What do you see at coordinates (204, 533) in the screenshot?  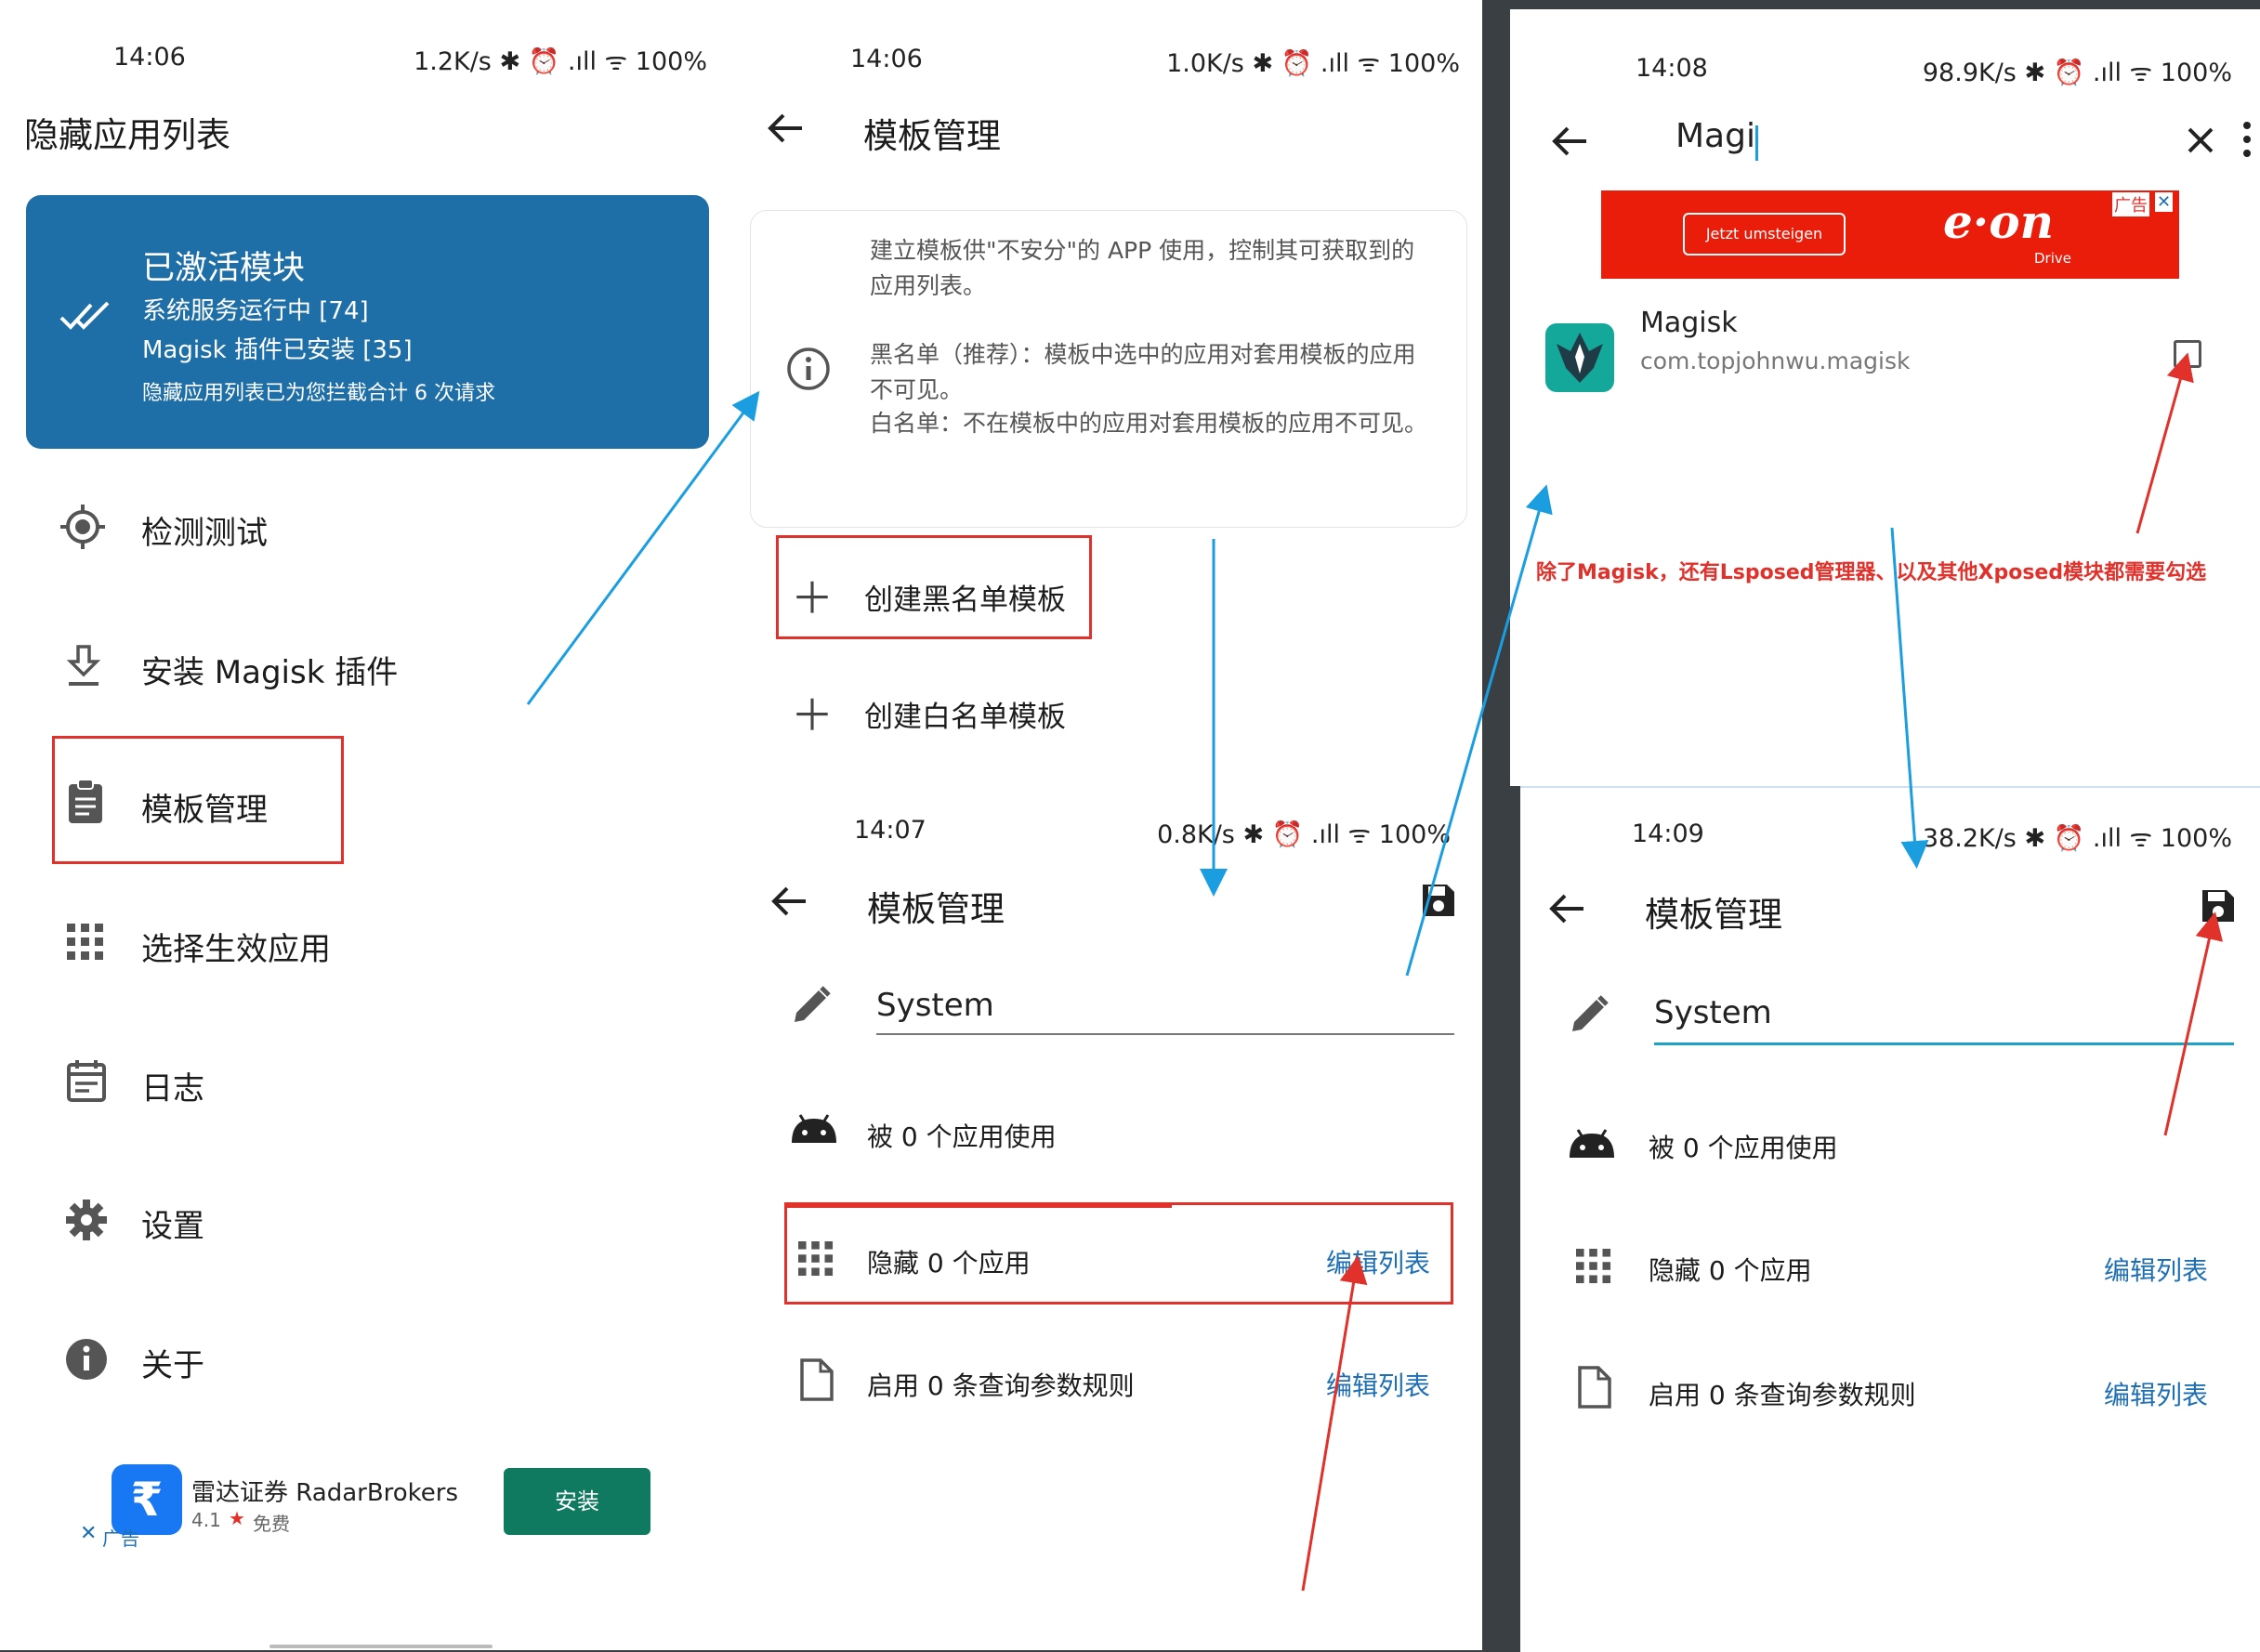 I see `menu-label: 检测测试` at bounding box center [204, 533].